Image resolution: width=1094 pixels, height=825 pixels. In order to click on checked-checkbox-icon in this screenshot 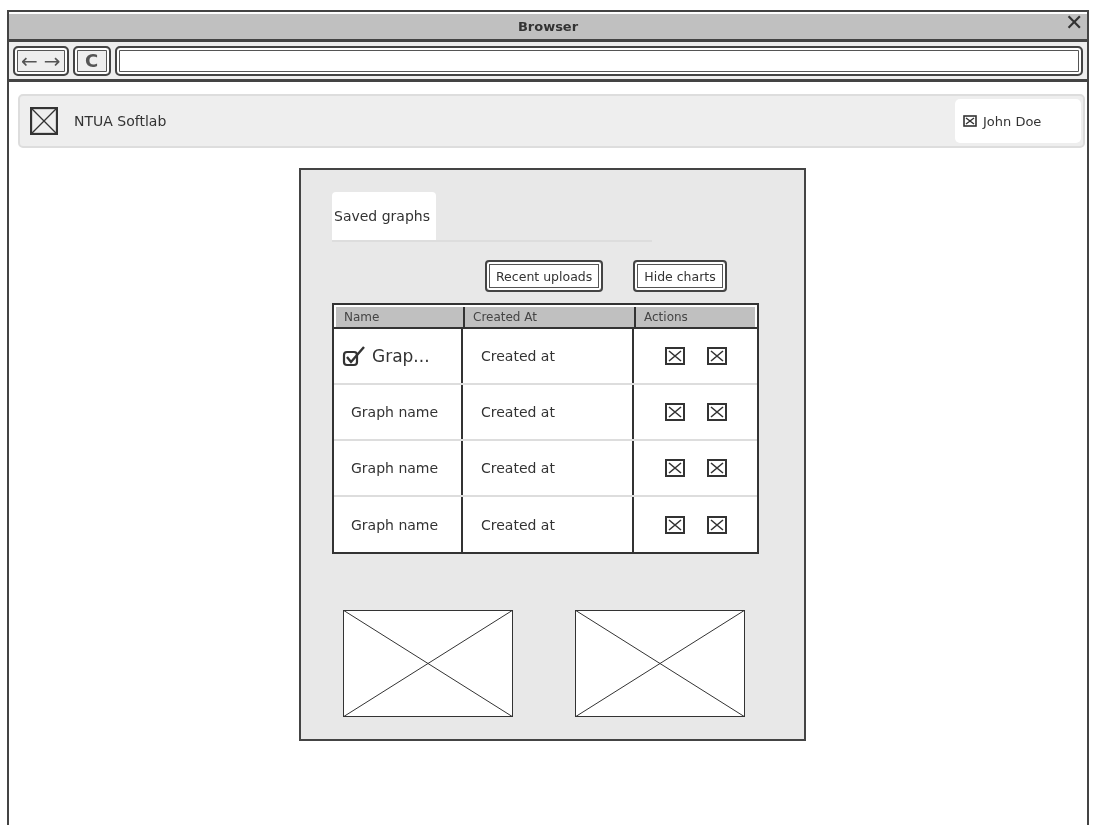, I will do `click(354, 356)`.